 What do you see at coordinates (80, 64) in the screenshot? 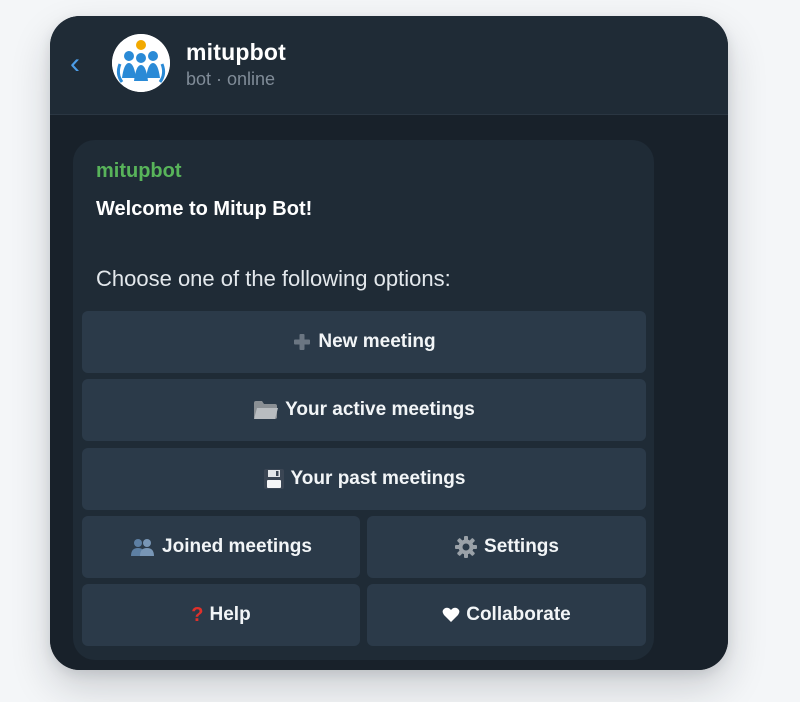
I see `chevron-left-icon: ‹` at bounding box center [80, 64].